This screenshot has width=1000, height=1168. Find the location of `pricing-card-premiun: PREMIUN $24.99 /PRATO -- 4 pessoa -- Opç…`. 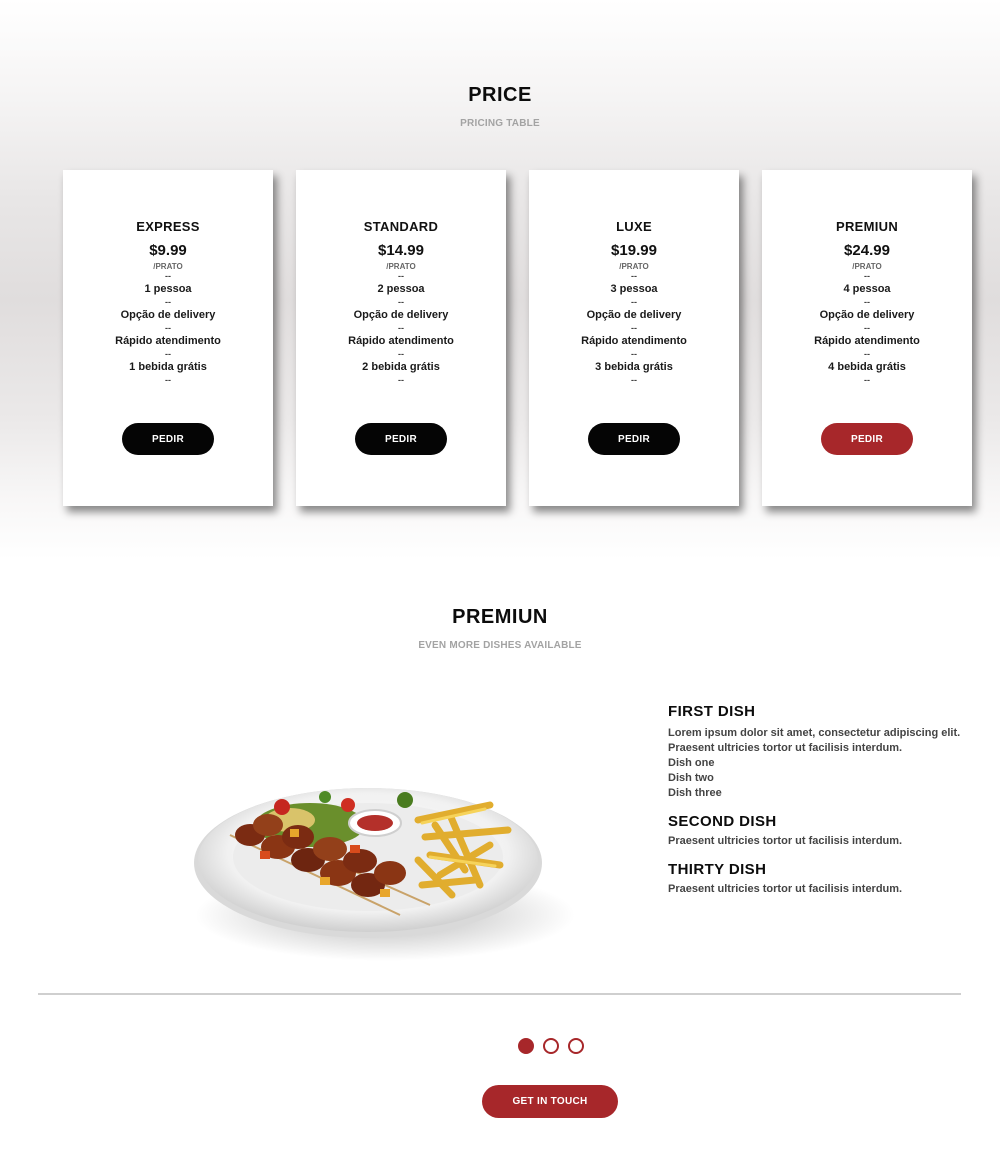

pricing-card-premiun: PREMIUN $24.99 /PRATO -- 4 pessoa -- Opç… is located at coordinates (867, 338).